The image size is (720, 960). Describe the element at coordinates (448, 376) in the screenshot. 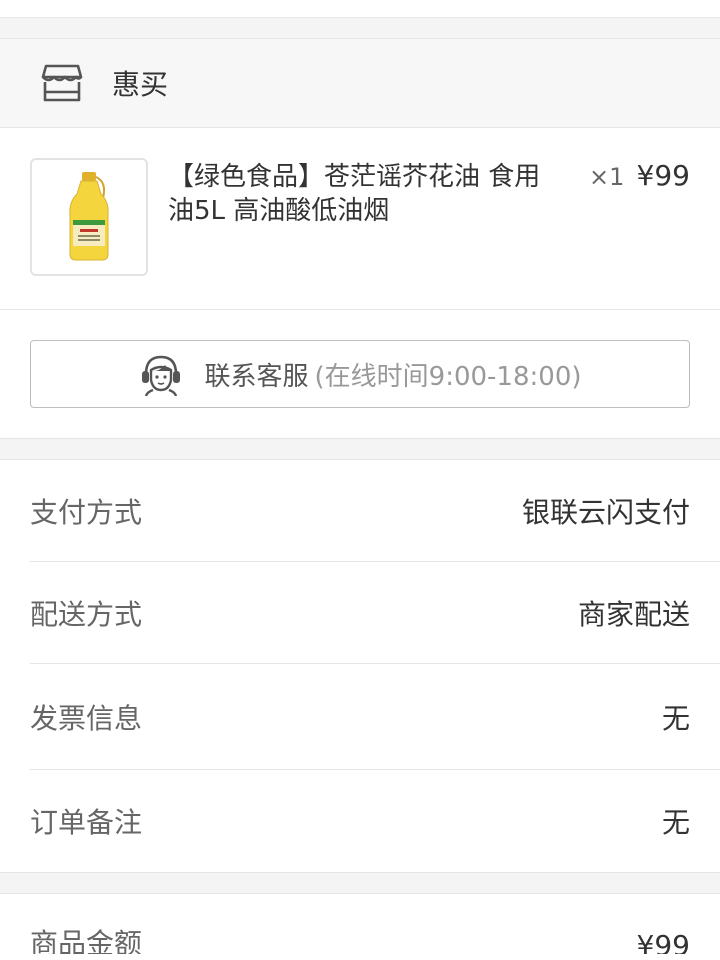

I see `service-hours: (在线时间9:00-18:00)` at that location.